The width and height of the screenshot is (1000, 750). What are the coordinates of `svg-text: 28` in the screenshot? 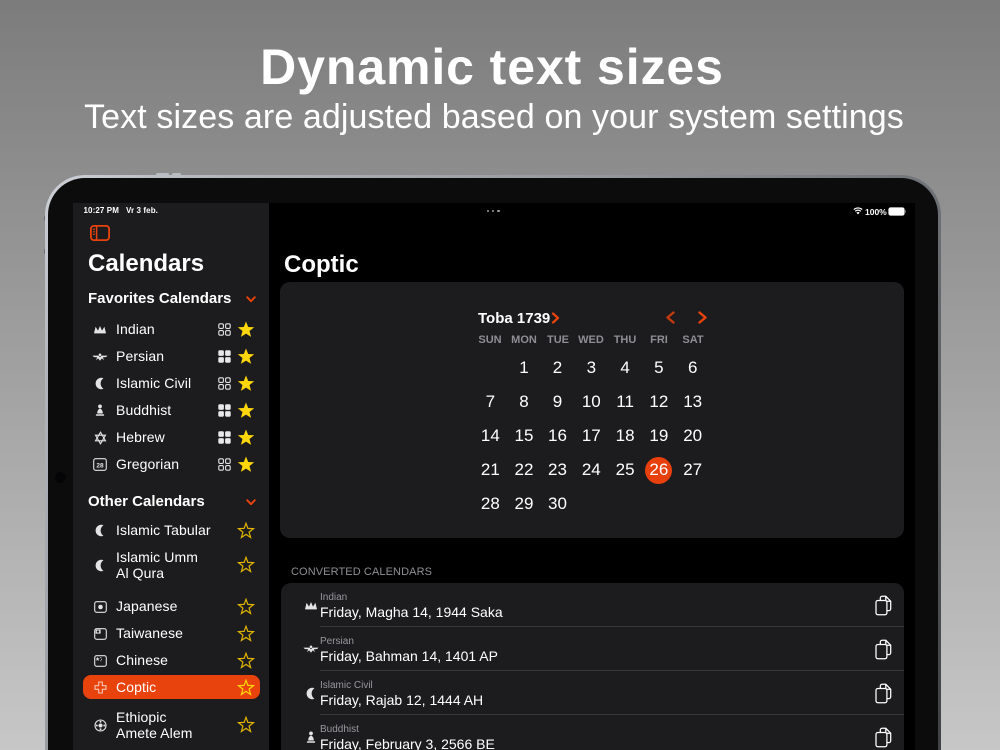 It's located at (100, 465).